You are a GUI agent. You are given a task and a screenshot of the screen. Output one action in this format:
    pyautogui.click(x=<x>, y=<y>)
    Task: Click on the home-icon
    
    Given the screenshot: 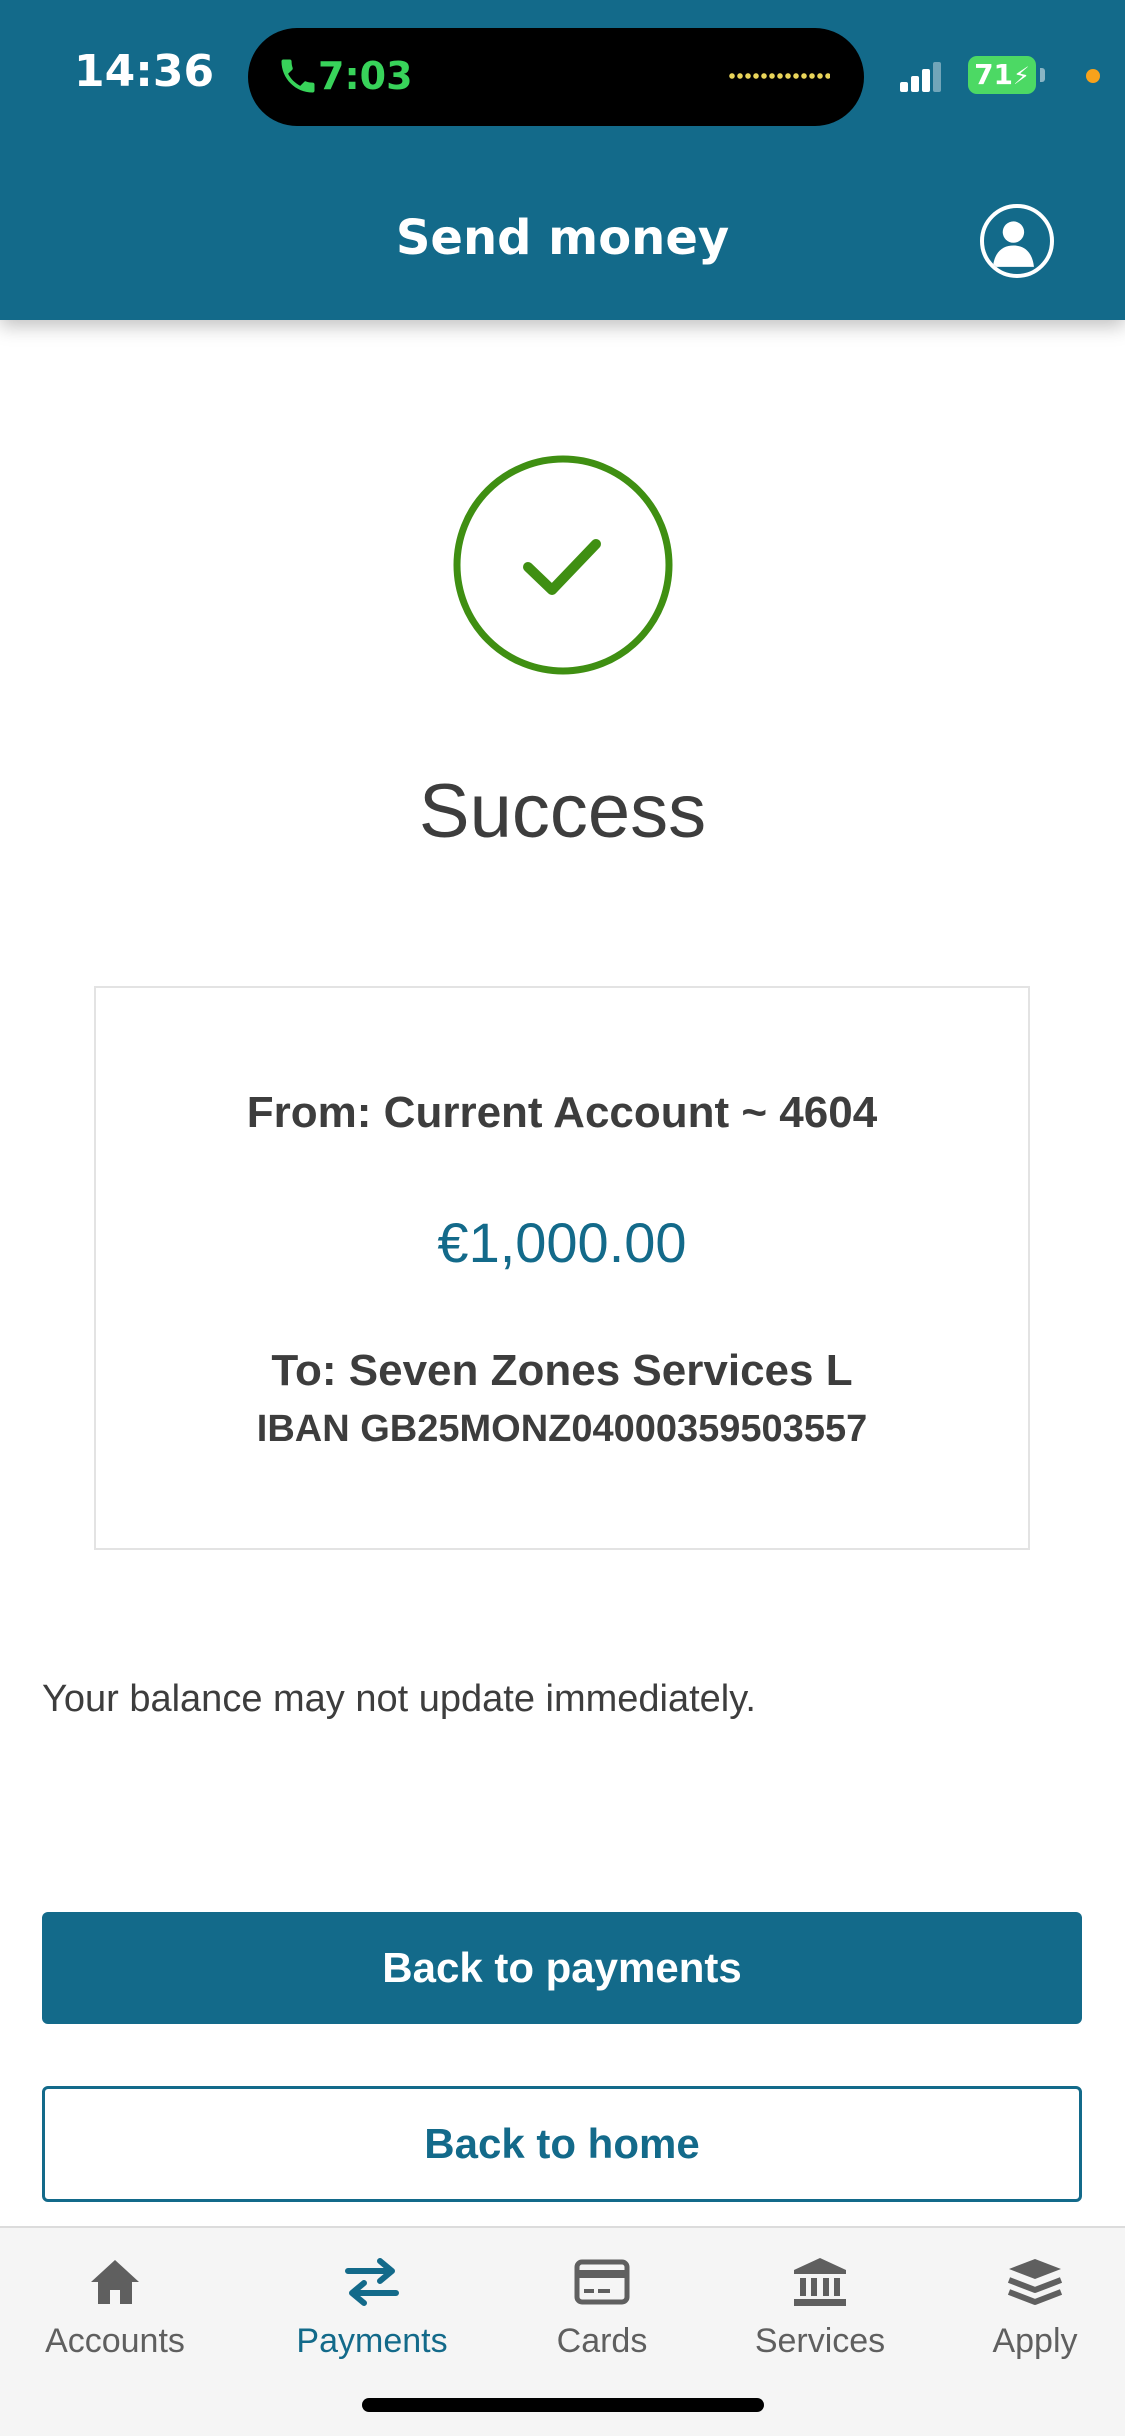 What is the action you would take?
    pyautogui.click(x=115, y=2282)
    